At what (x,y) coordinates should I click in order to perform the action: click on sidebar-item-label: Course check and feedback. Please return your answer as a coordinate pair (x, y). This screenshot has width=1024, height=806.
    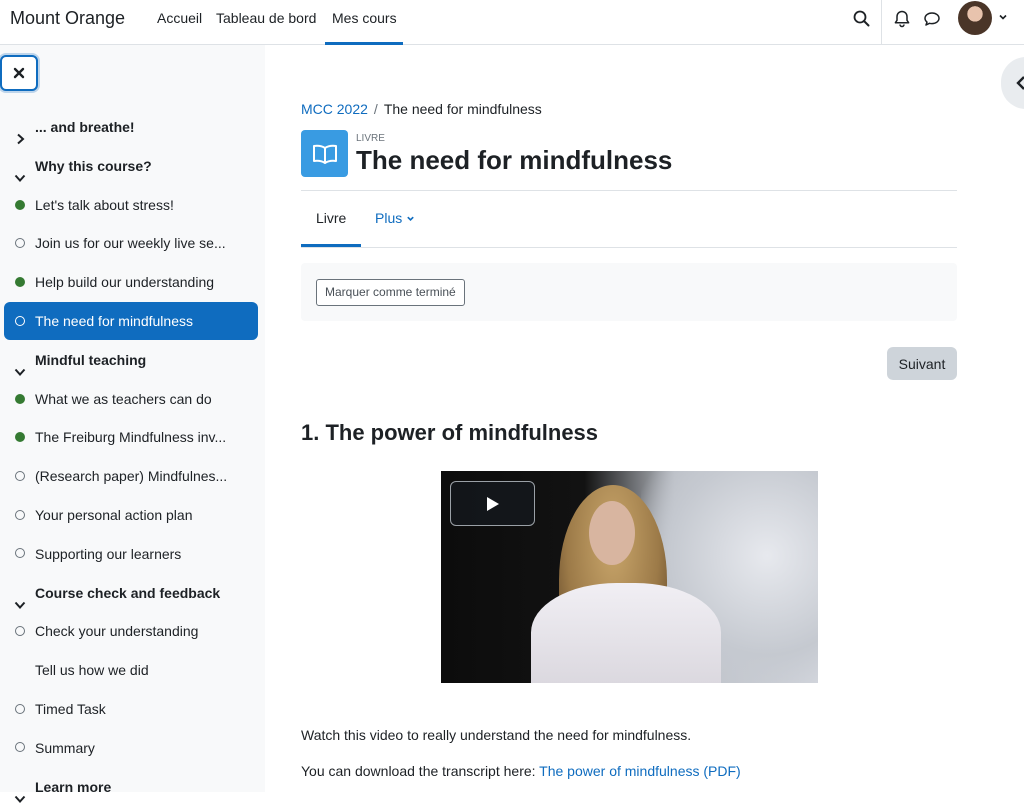
    Looking at the image, I should click on (128, 592).